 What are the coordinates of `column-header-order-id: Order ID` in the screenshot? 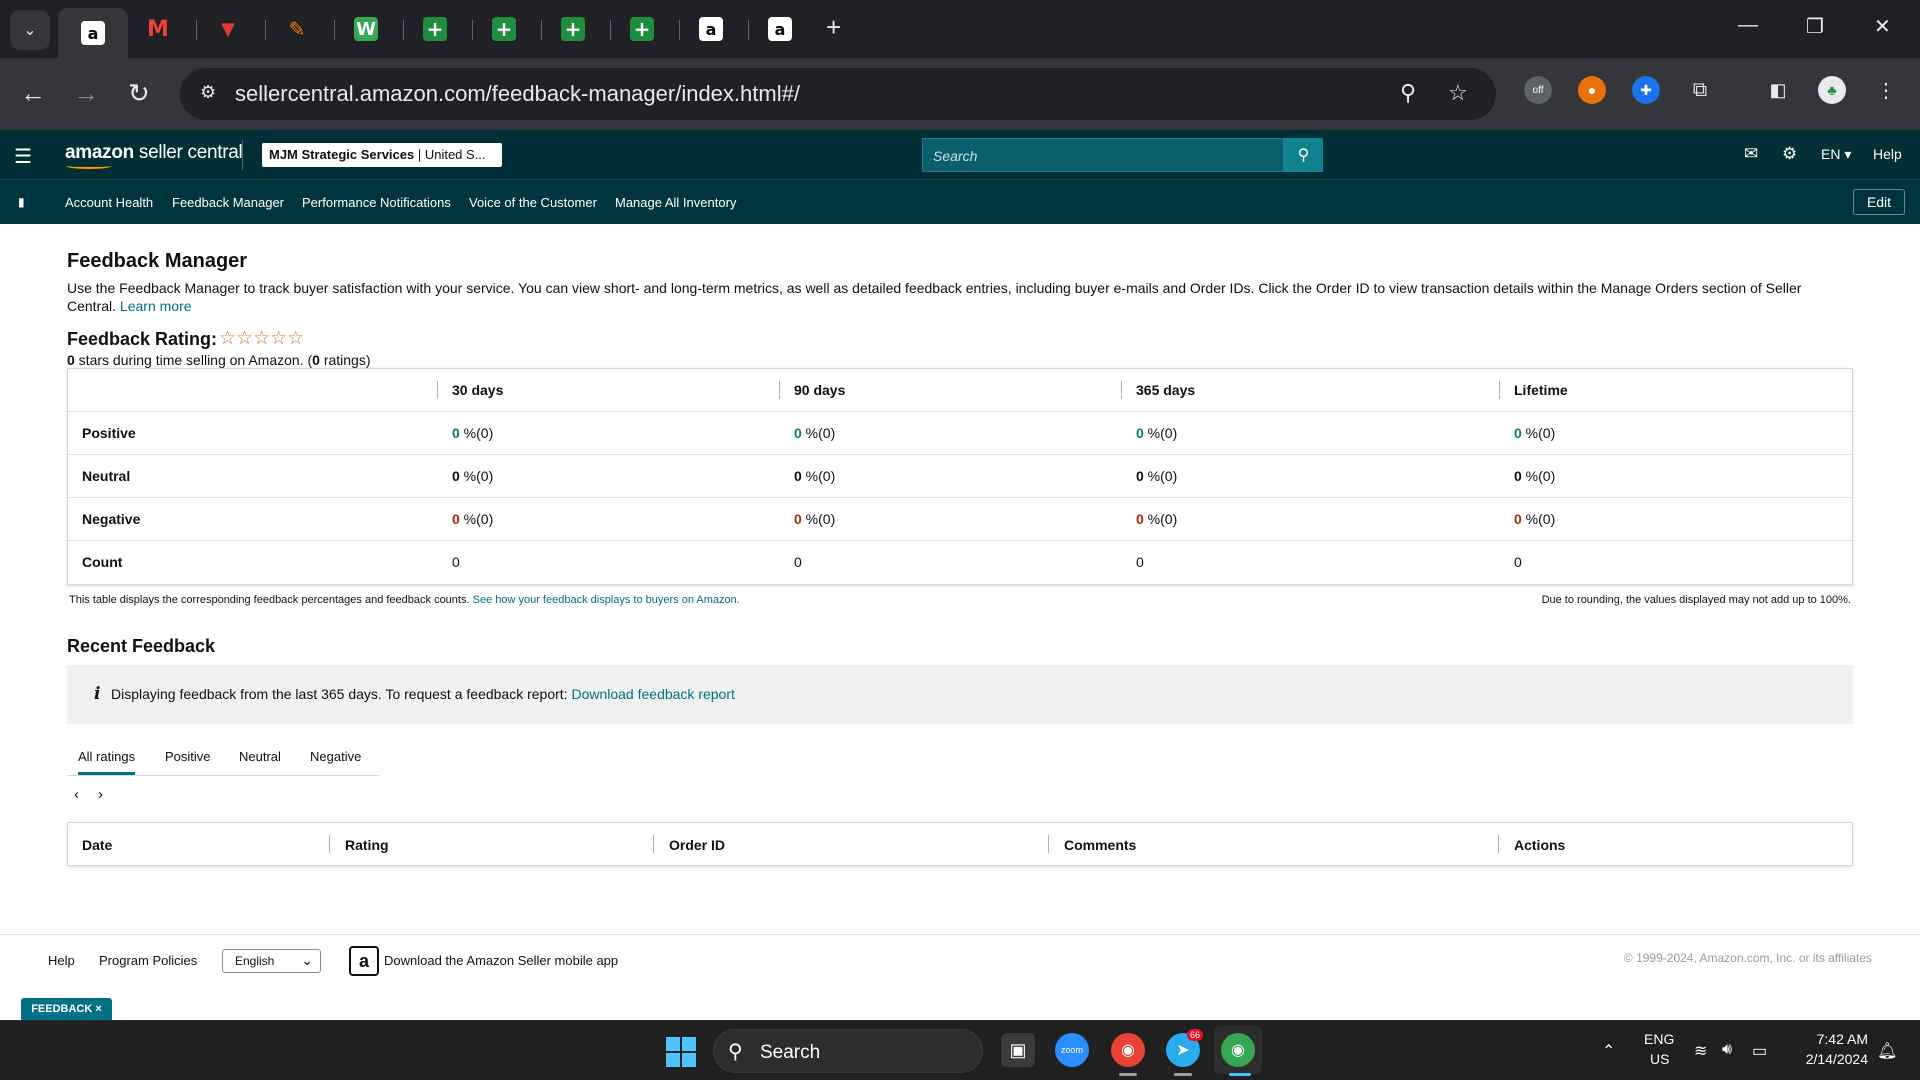 It's located at (697, 845).